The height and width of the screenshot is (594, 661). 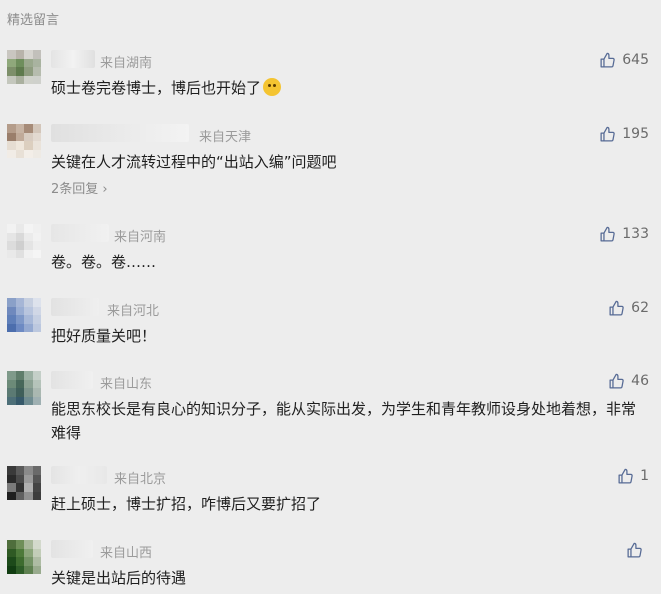 I want to click on comment-text: 关键在人才流转过程中的“出站入编”问题吧, so click(x=194, y=162).